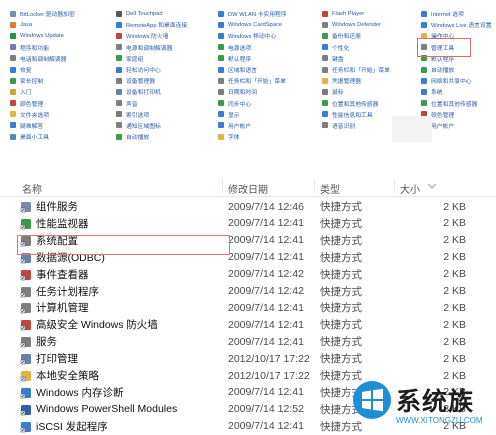 The image size is (496, 435). What do you see at coordinates (151, 35) in the screenshot?
I see `cp-item: Windows 防火墙` at bounding box center [151, 35].